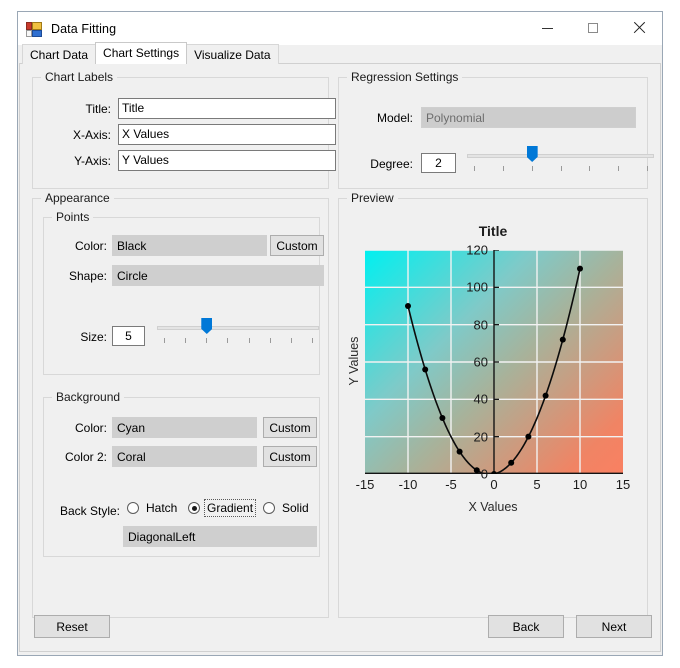 This screenshot has height=668, width=680. What do you see at coordinates (59, 54) in the screenshot?
I see `tab-chart-data: Chart Data` at bounding box center [59, 54].